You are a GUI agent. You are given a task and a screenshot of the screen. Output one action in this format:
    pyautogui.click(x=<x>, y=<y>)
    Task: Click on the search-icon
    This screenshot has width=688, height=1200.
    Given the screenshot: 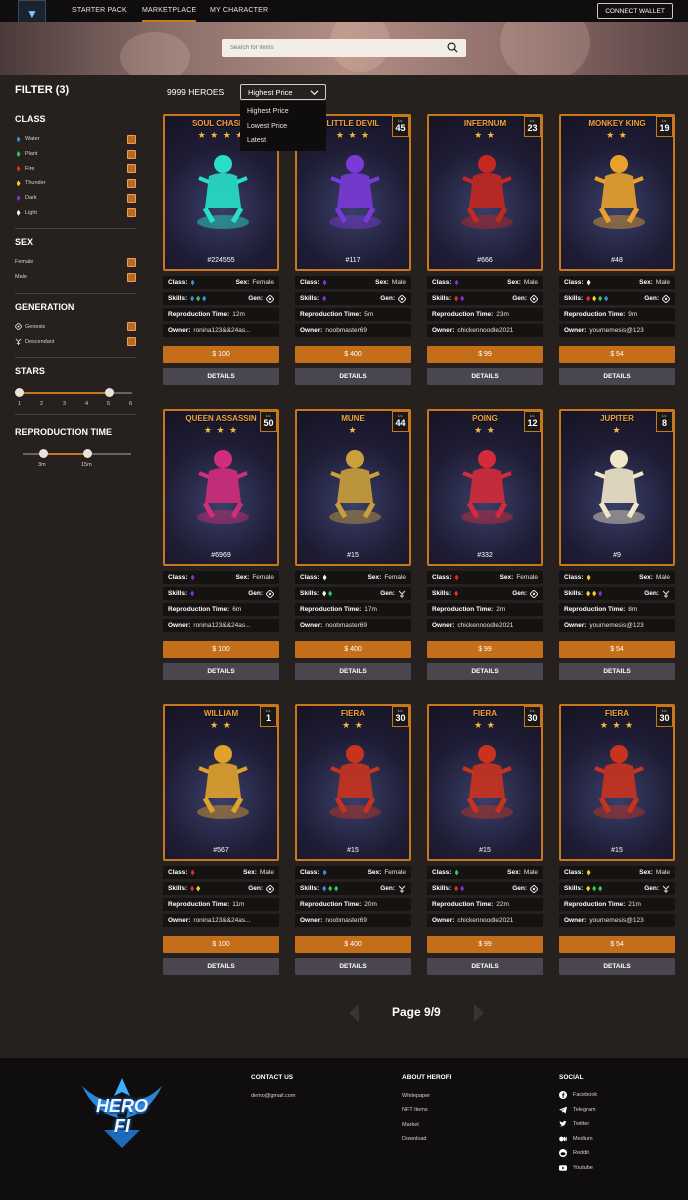 What is the action you would take?
    pyautogui.click(x=452, y=47)
    